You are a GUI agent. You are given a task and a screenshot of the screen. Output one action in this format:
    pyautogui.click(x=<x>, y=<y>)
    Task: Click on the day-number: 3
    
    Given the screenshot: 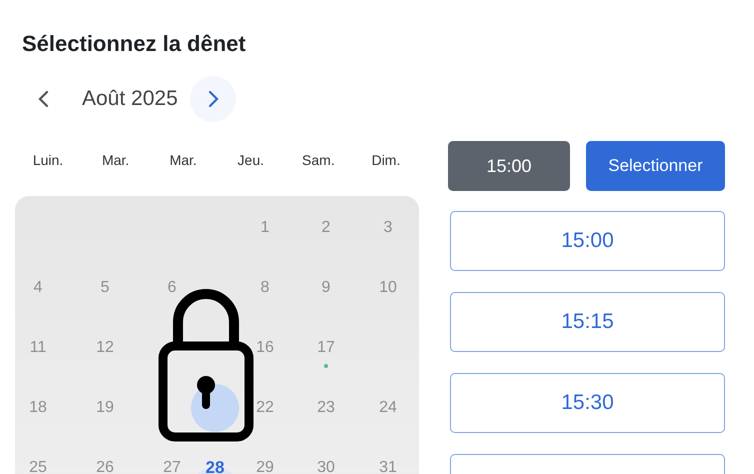 What is the action you would take?
    pyautogui.click(x=388, y=228)
    